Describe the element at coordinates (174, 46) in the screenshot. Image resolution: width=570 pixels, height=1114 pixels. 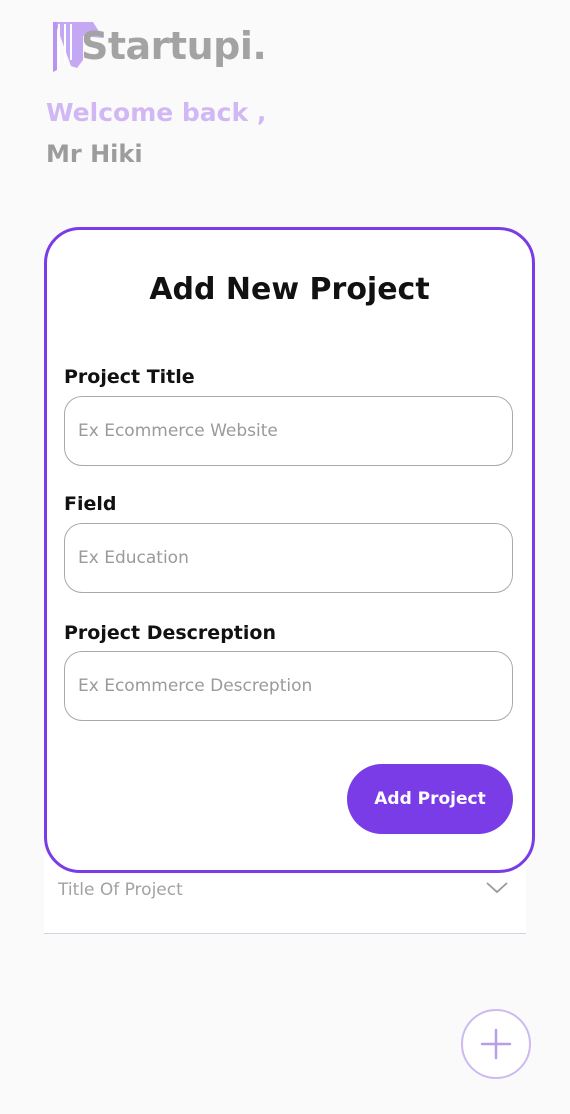
I see `app-logo-text: Startupi.` at that location.